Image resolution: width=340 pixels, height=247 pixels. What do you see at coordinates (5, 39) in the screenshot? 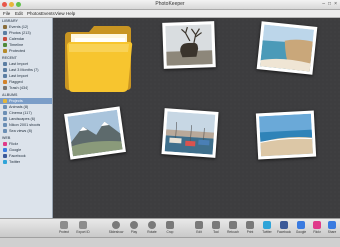
I see `calendar-icon` at bounding box center [5, 39].